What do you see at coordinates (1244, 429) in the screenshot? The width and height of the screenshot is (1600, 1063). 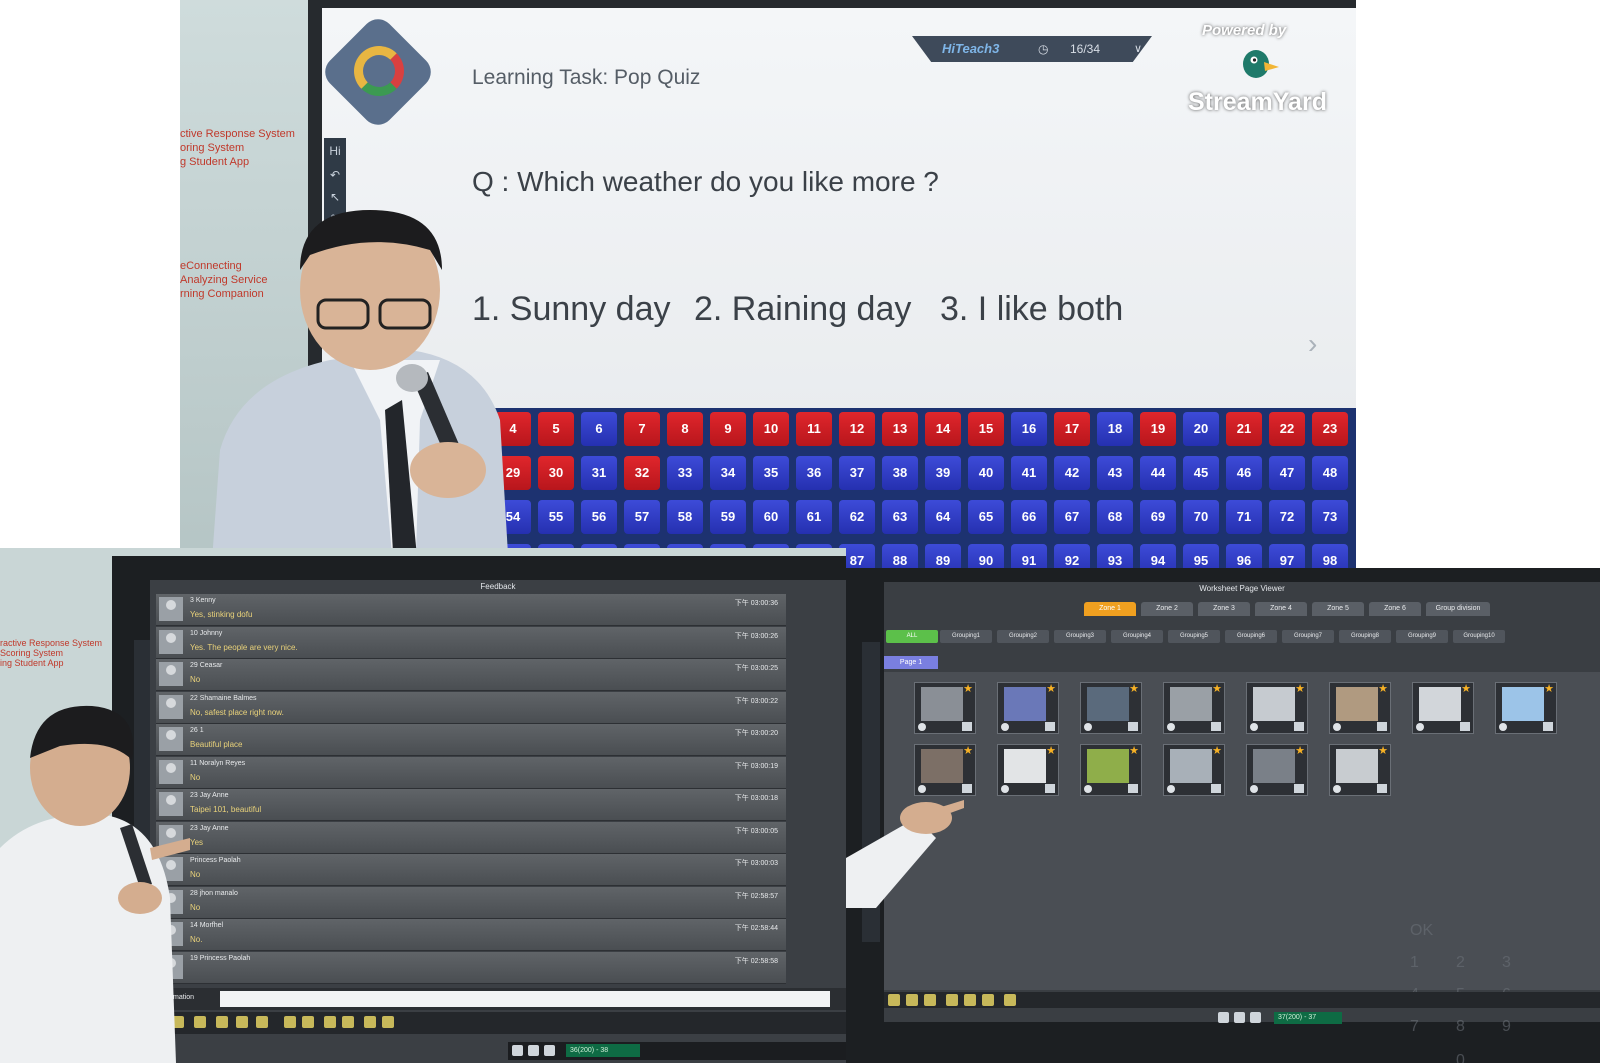 I see `student-number-cell: 21` at bounding box center [1244, 429].